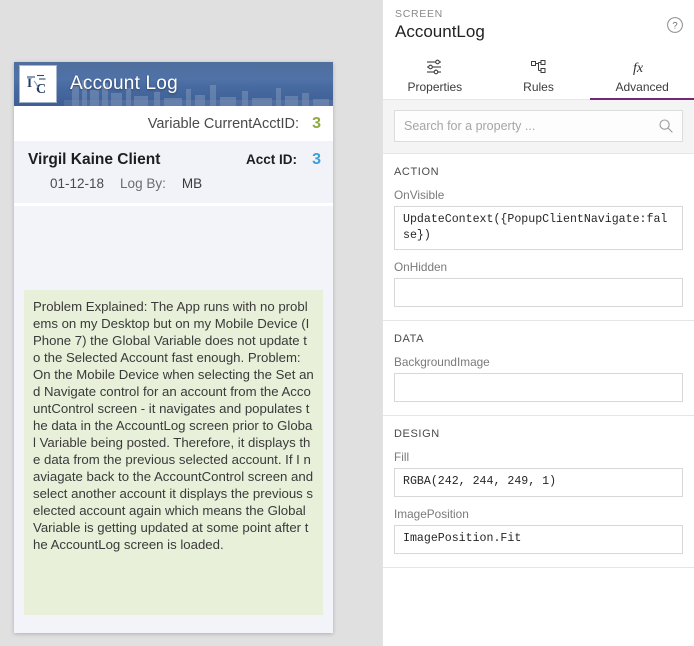  I want to click on search-icon, so click(666, 126).